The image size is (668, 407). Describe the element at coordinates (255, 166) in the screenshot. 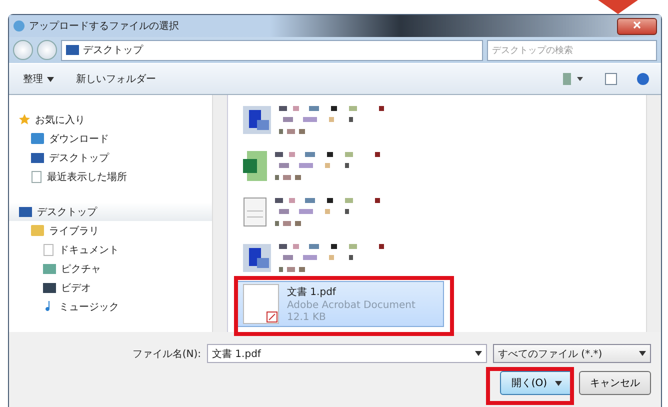

I see `spreadsheet-icon` at that location.